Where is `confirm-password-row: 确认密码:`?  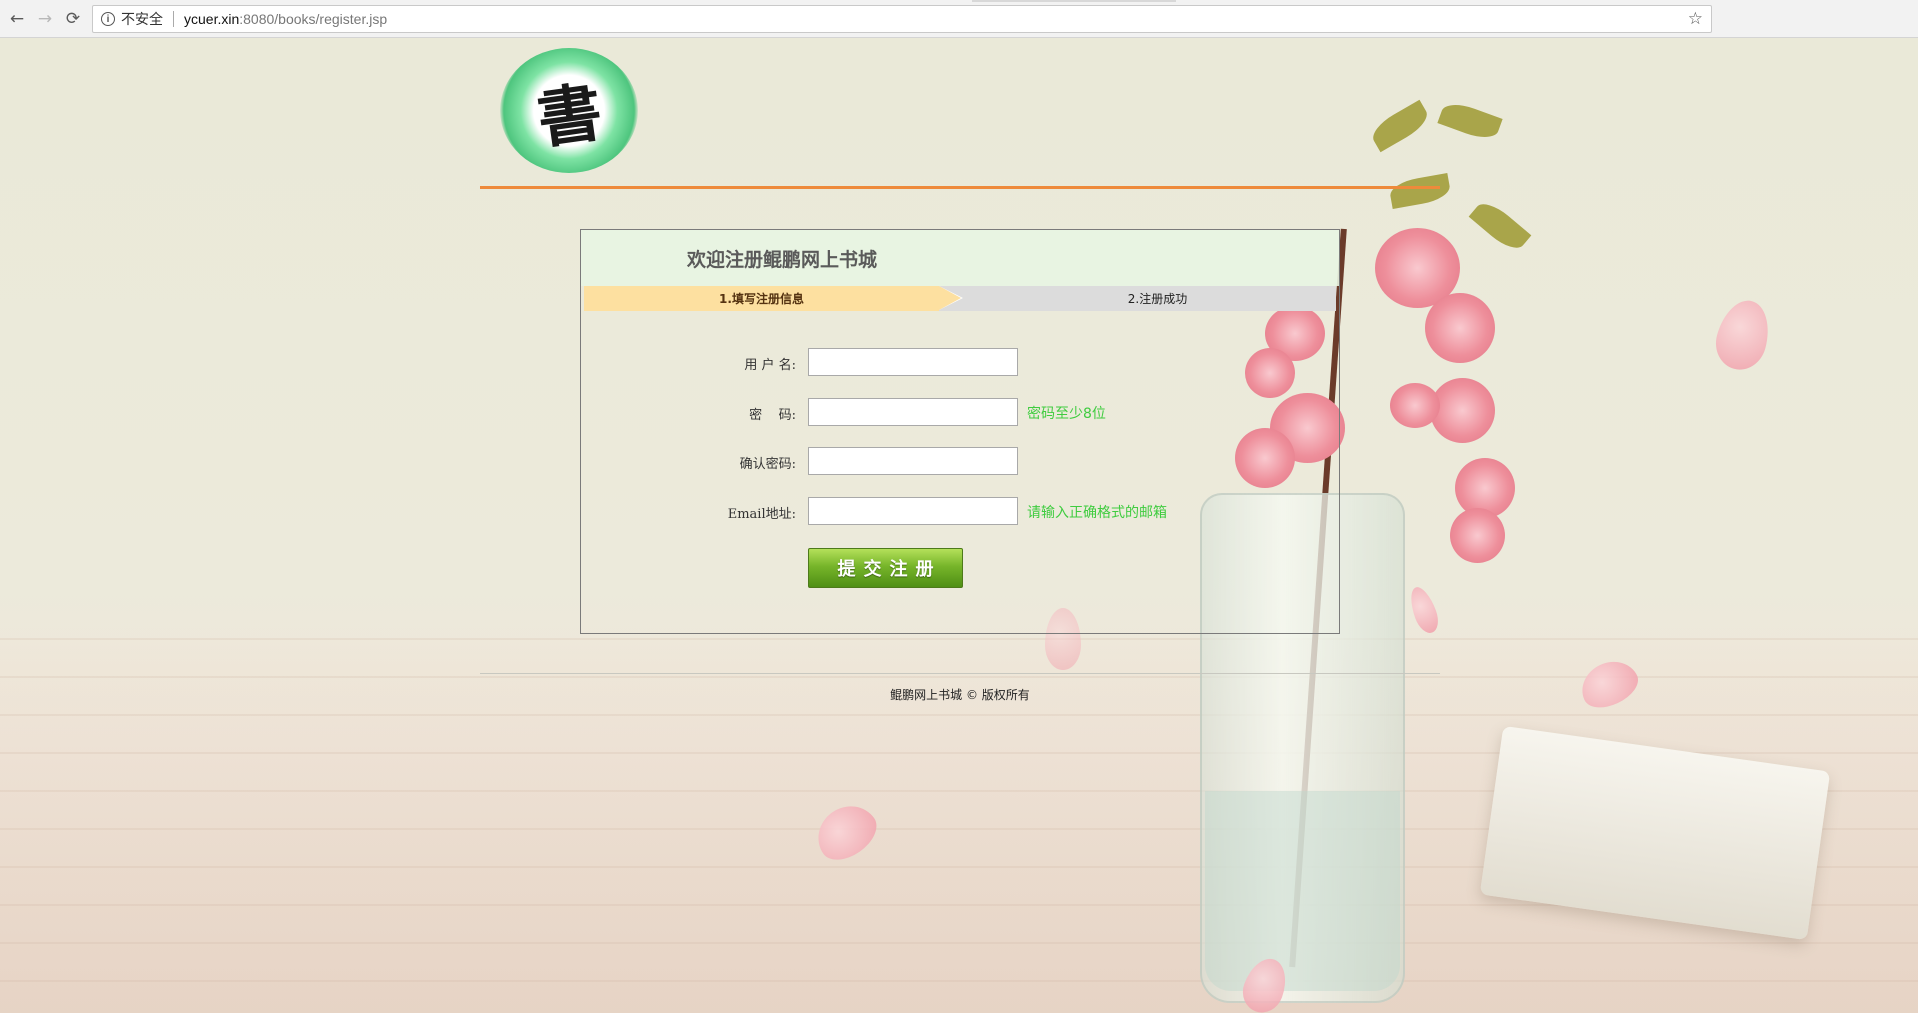
confirm-password-row: 确认密码: is located at coordinates (961, 462).